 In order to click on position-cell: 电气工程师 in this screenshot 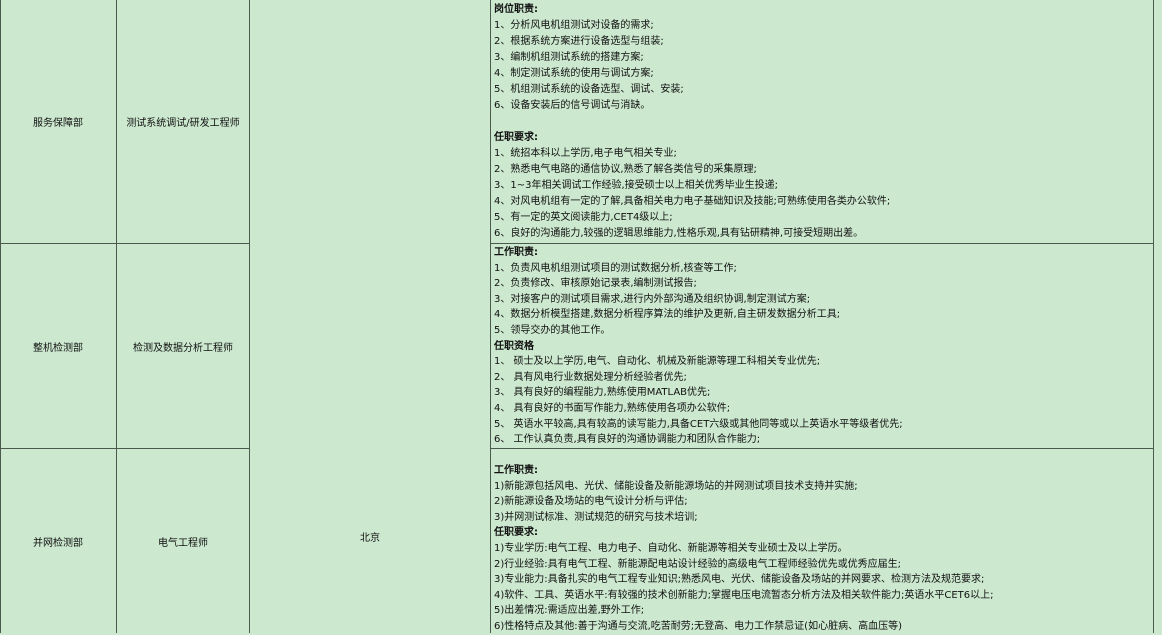, I will do `click(183, 541)`.